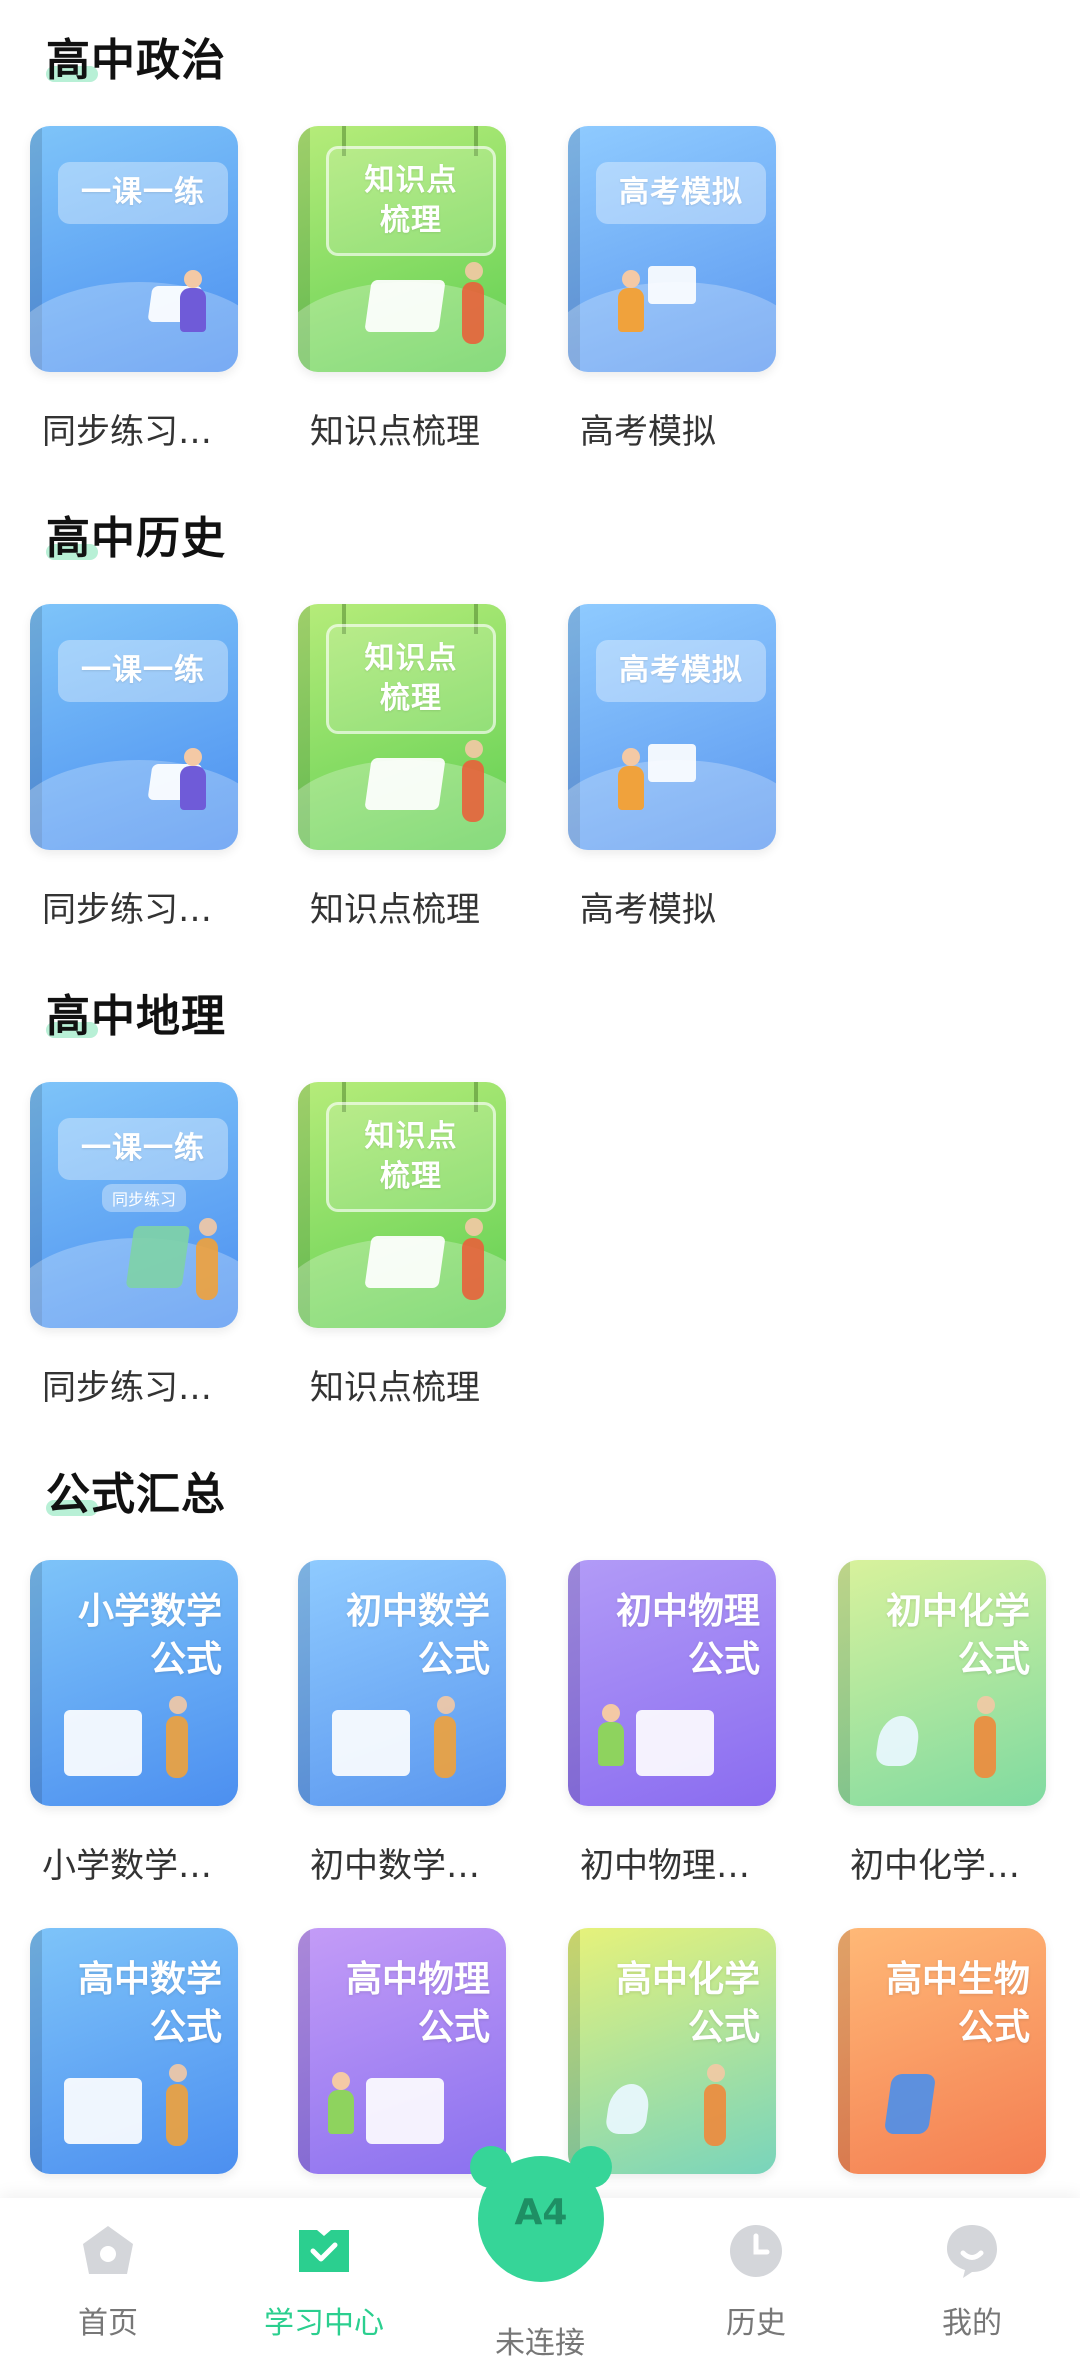  What do you see at coordinates (985, 1737) in the screenshot?
I see `scientist-illustration` at bounding box center [985, 1737].